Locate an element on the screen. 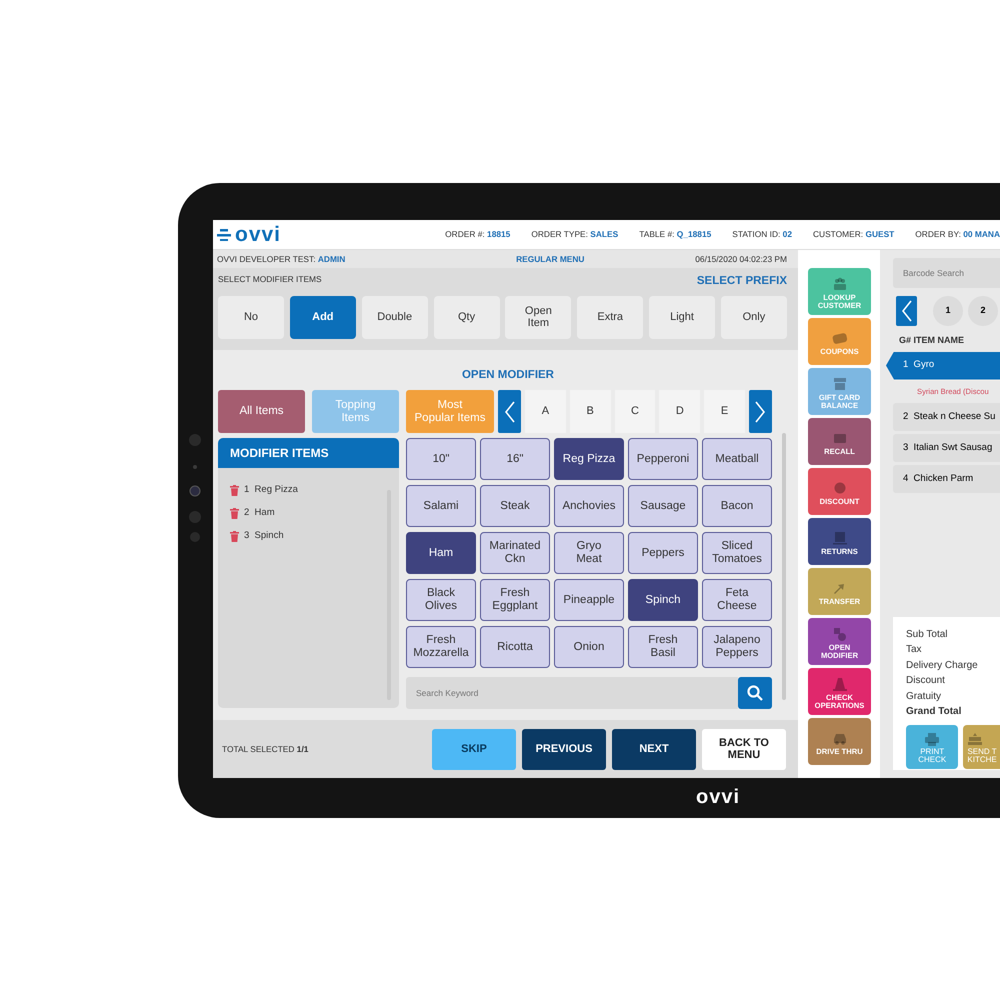 Image resolution: width=1000 pixels, height=1000 pixels. total-label: Sub Total is located at coordinates (927, 635).